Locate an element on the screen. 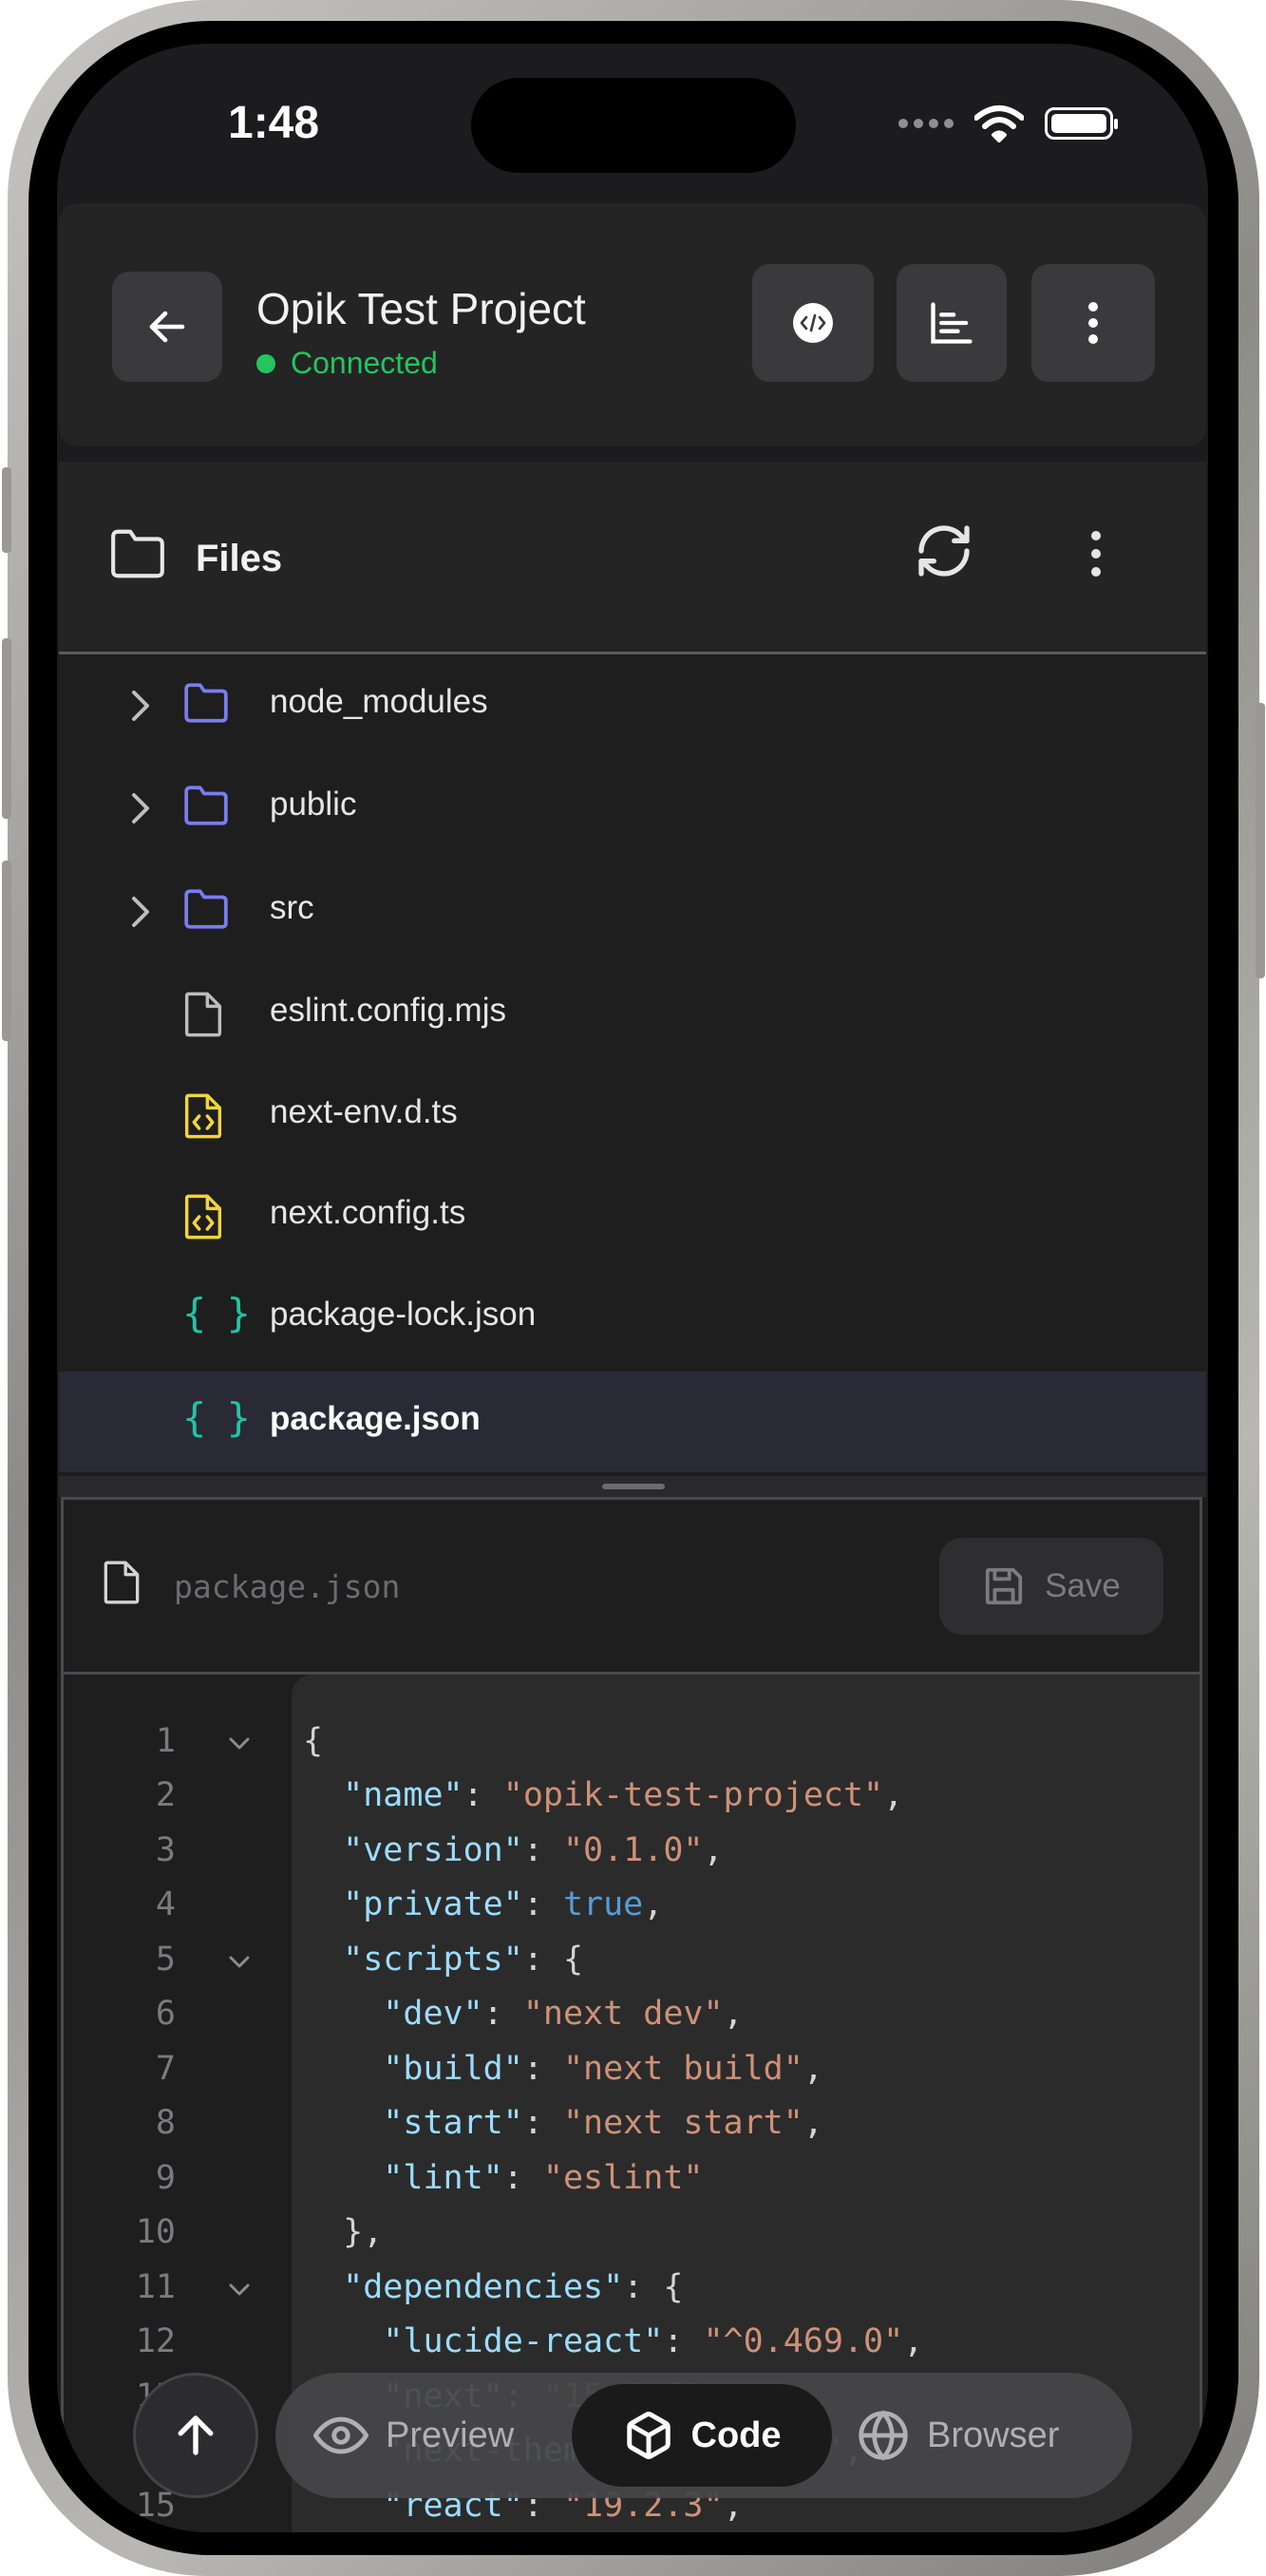 The image size is (1266, 2576). line-number: 3 is located at coordinates (165, 1850).